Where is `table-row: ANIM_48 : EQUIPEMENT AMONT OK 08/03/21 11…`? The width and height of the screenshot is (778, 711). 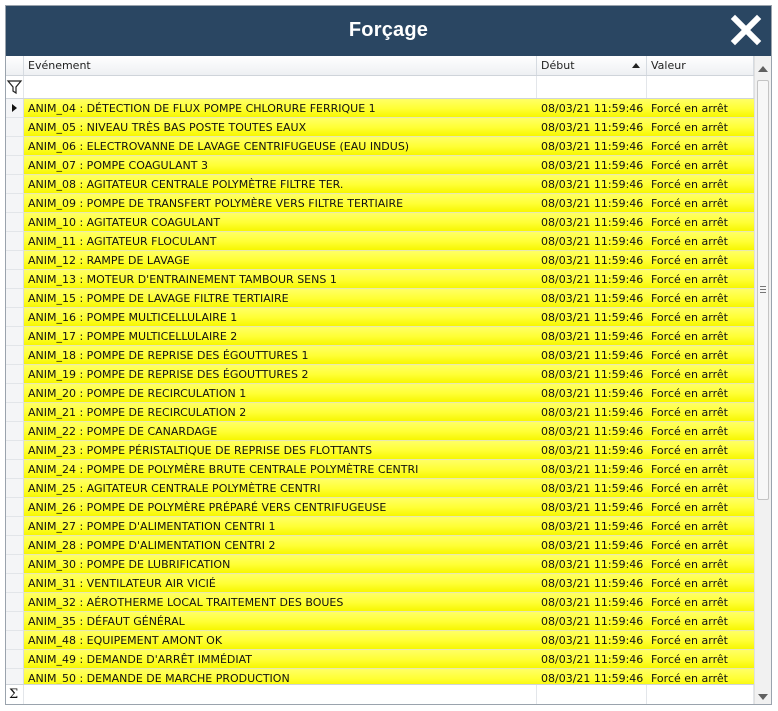 table-row: ANIM_48 : EQUIPEMENT AMONT OK 08/03/21 11… is located at coordinates (380, 640).